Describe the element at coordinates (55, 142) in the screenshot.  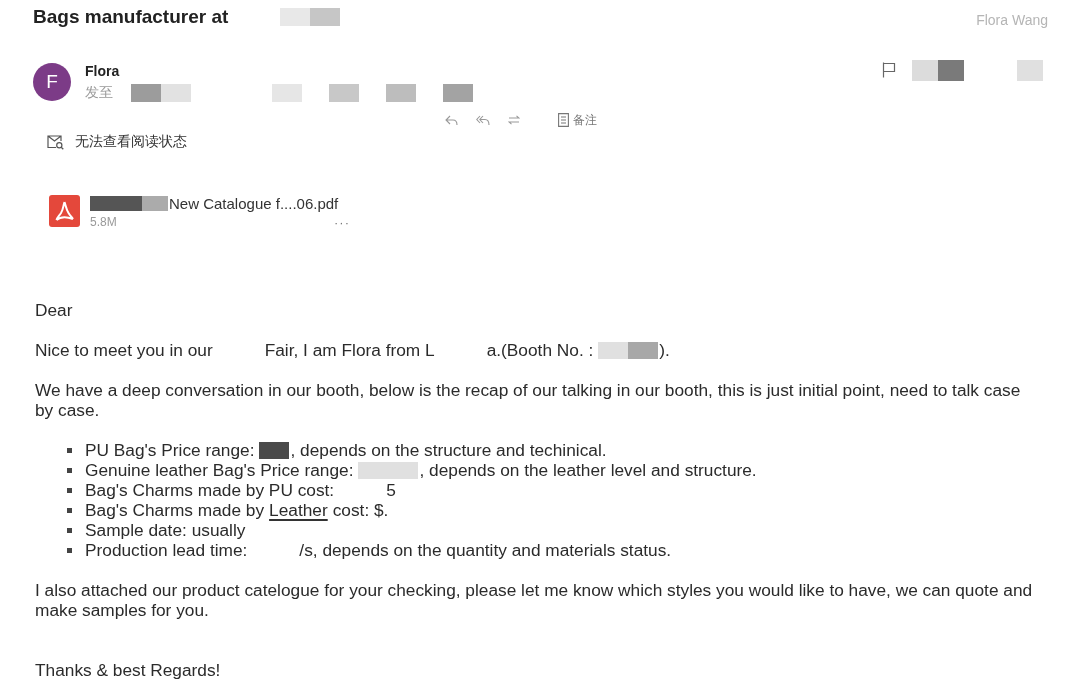
I see `envelope-search-icon` at that location.